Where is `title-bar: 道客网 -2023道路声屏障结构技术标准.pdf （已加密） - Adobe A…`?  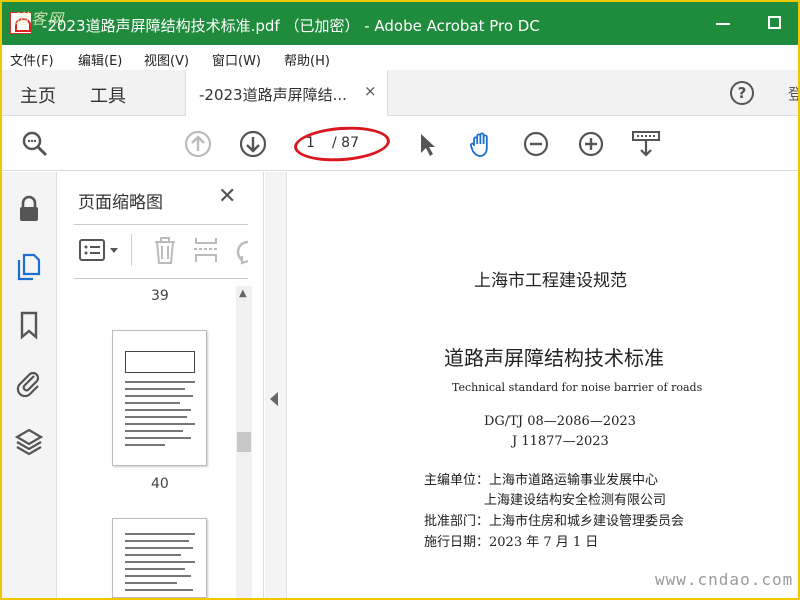 title-bar: 道客网 -2023道路声屏障结构技术标准.pdf （已加密） - Adobe A… is located at coordinates (400, 23).